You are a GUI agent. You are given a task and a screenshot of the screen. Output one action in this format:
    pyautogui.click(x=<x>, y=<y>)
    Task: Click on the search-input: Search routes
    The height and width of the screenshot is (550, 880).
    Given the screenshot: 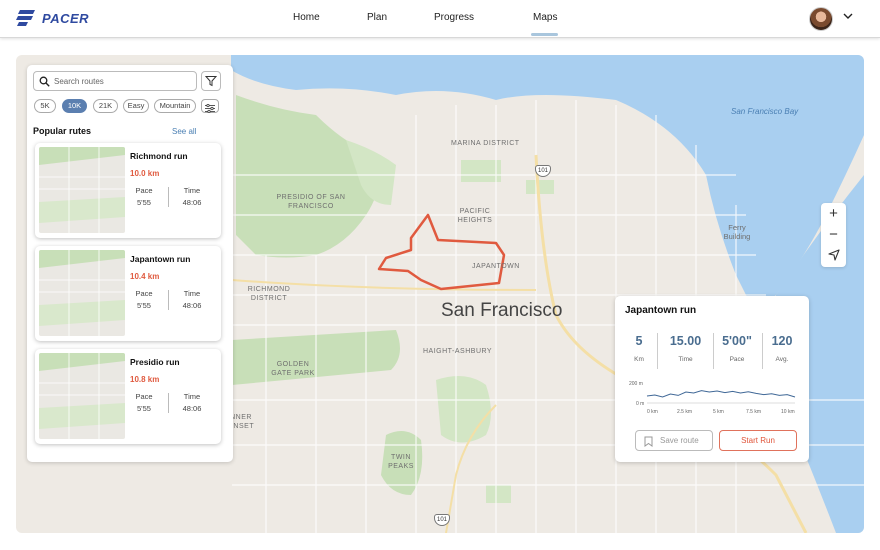 What is the action you would take?
    pyautogui.click(x=115, y=81)
    